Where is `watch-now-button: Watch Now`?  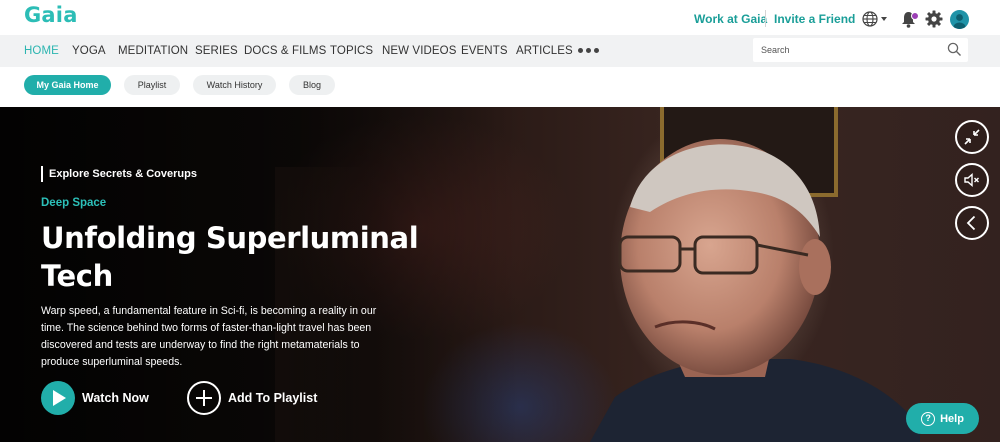 watch-now-button: Watch Now is located at coordinates (95, 398).